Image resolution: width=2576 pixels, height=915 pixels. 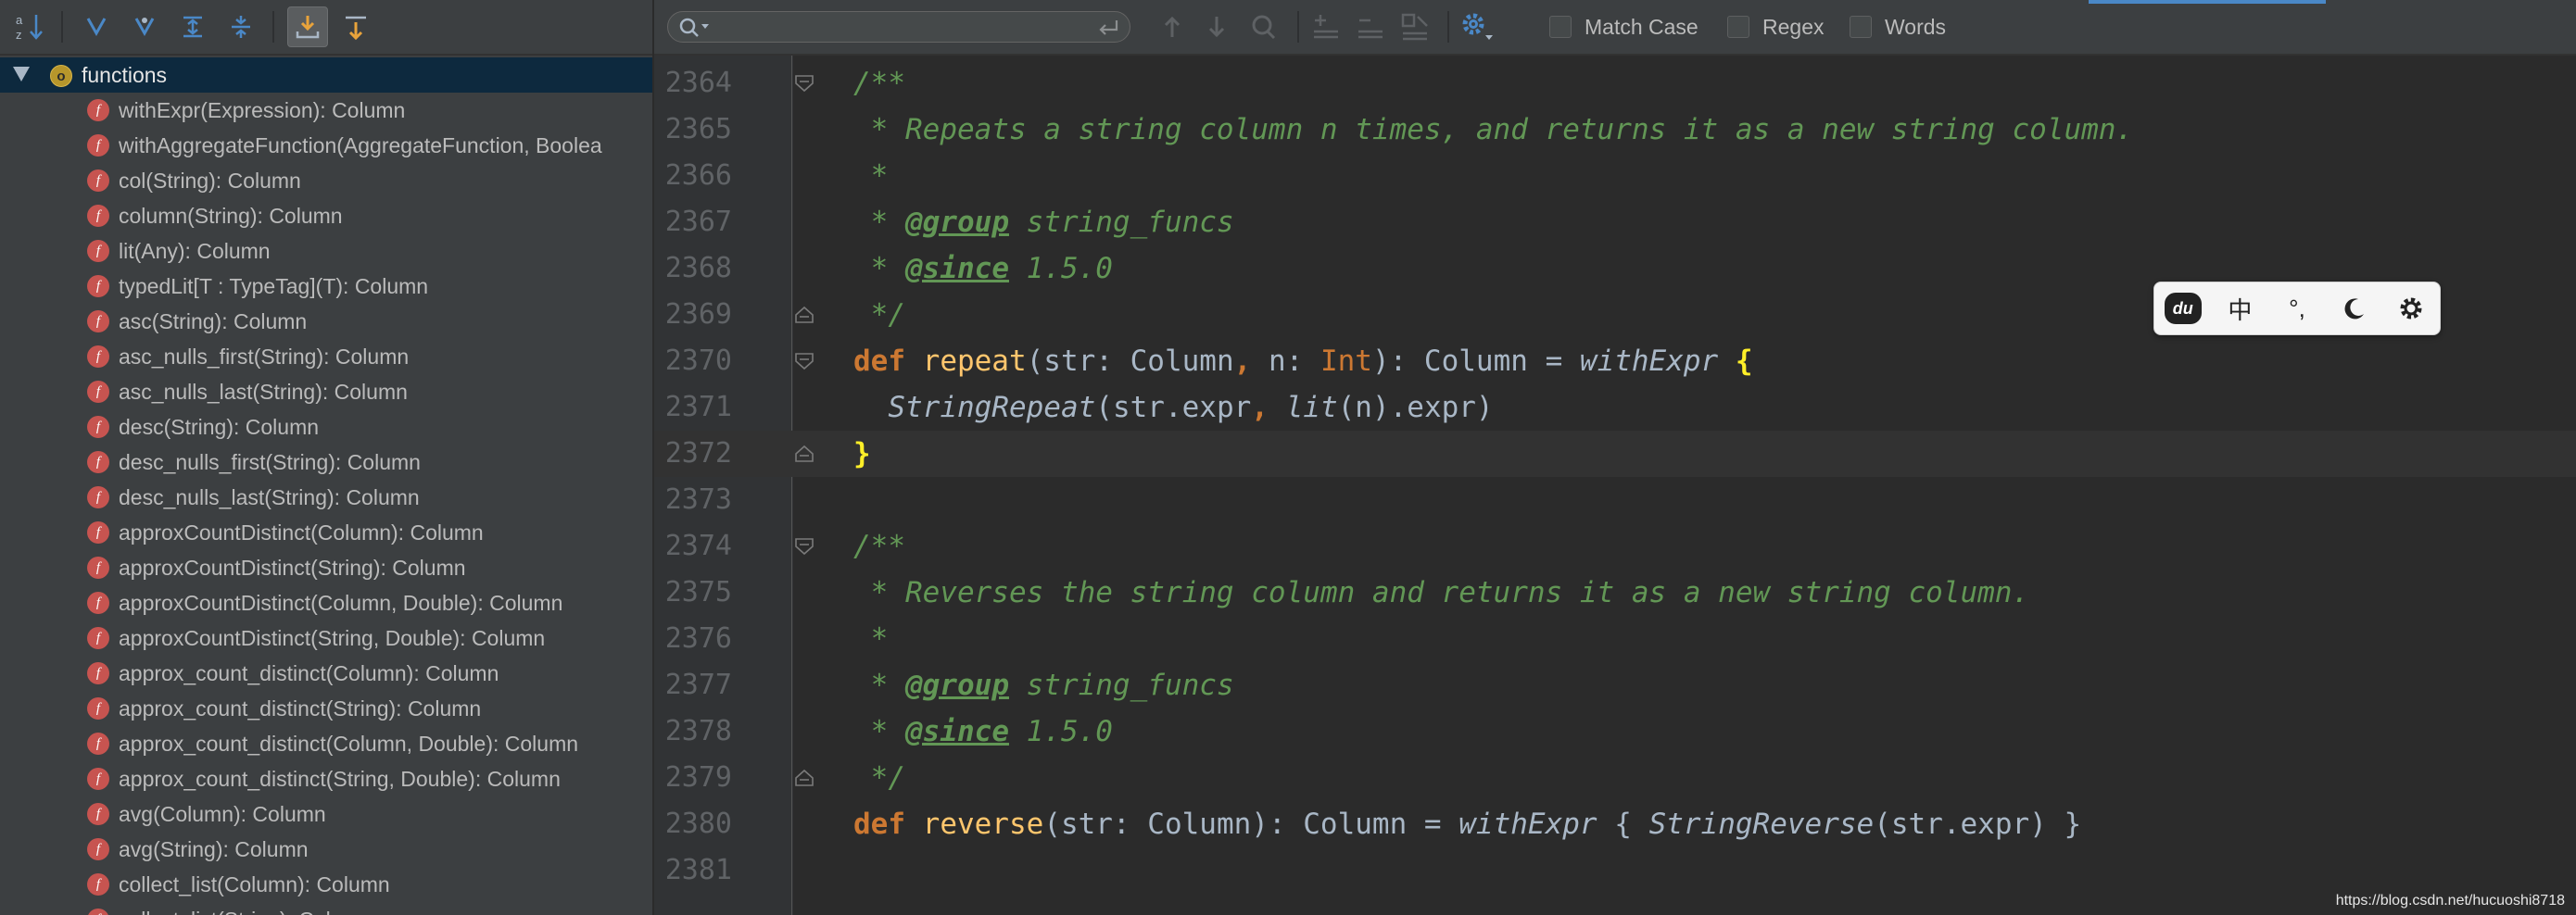 I want to click on tree-node-functions: o functions, so click(x=326, y=75).